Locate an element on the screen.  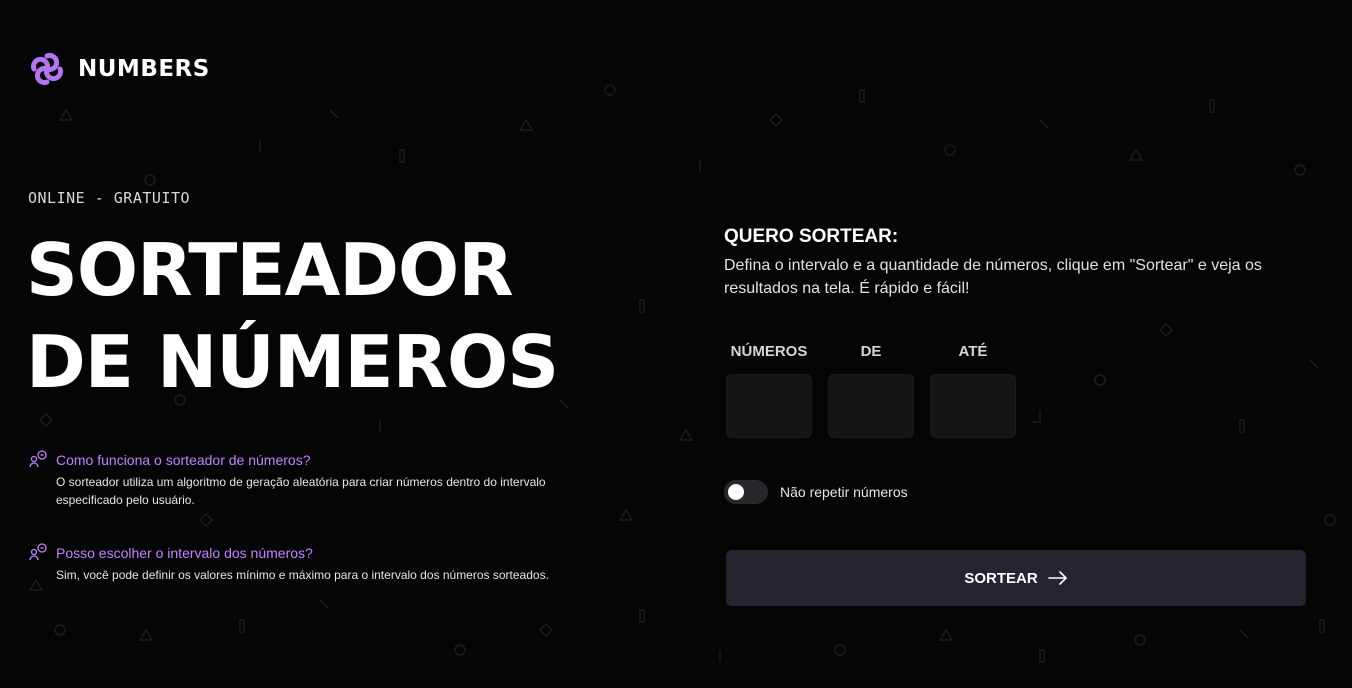
min-label: DE is located at coordinates (871, 351).